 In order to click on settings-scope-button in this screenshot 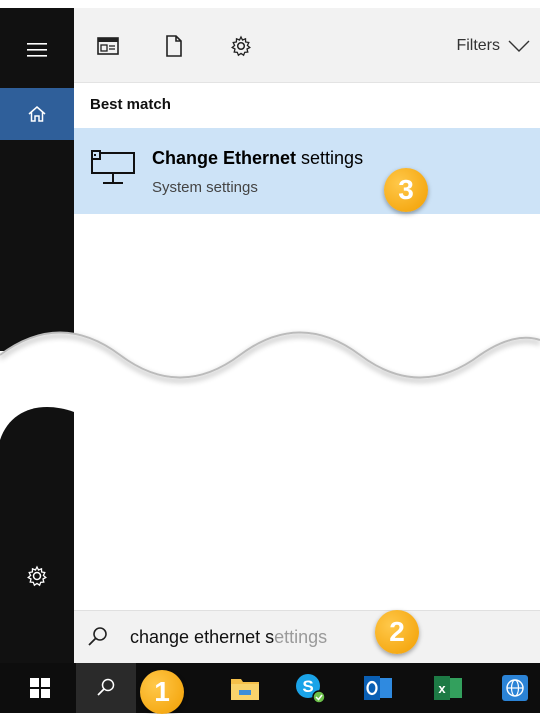, I will do `click(241, 46)`.